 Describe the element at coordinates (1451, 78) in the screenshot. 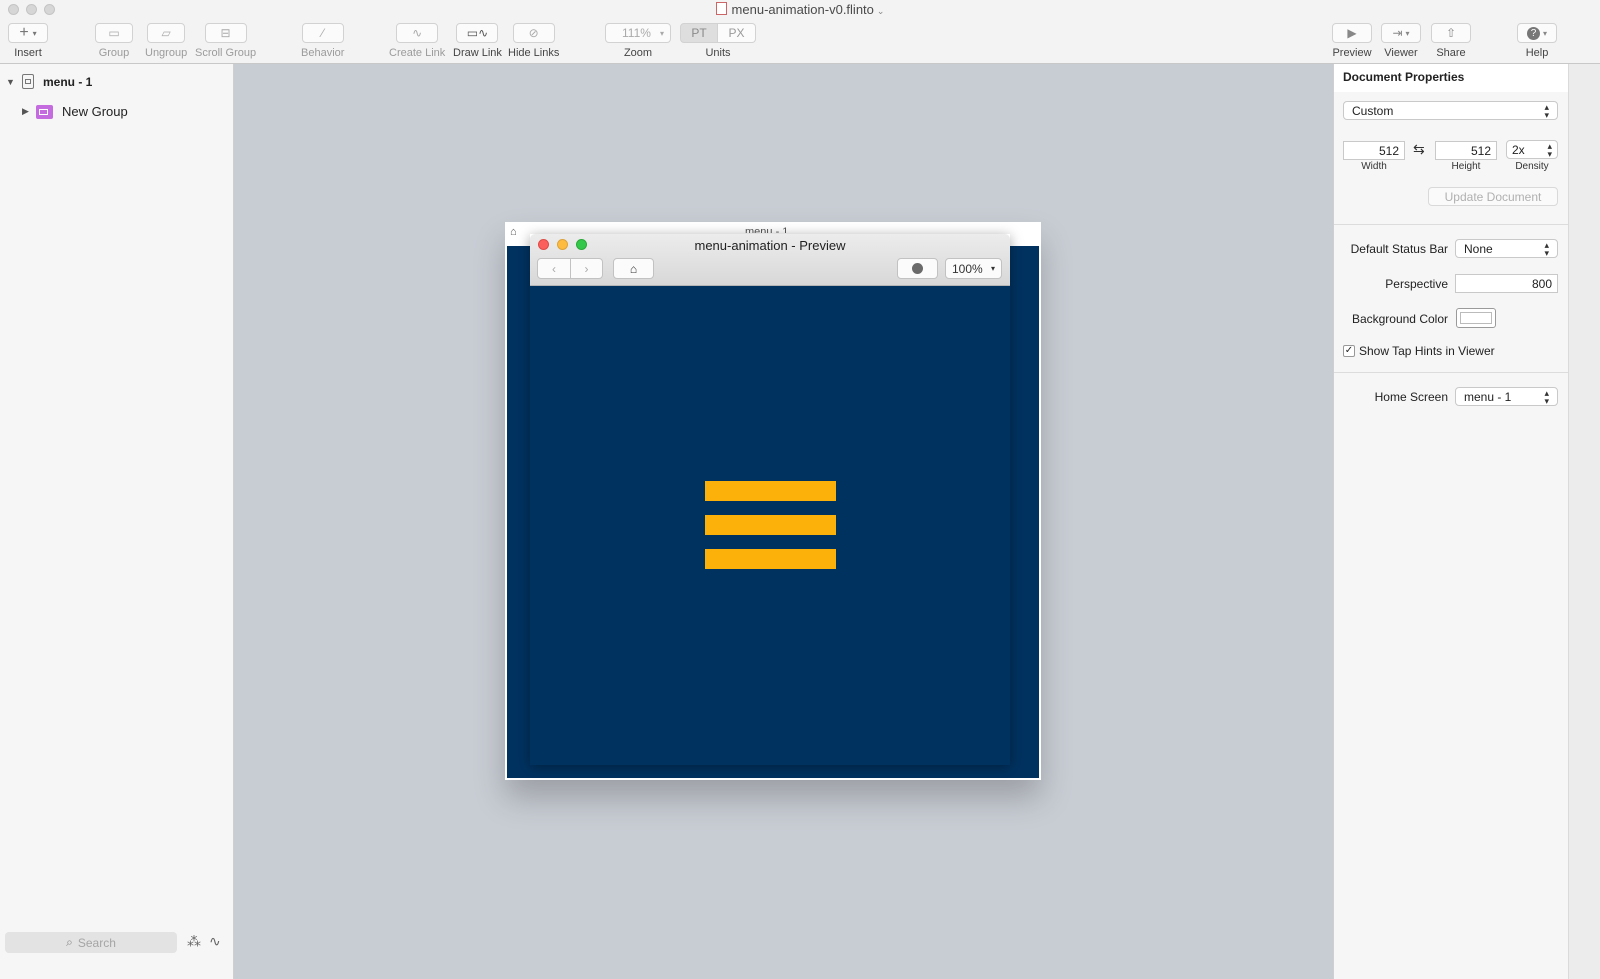

I see `inspector-title: Document Properties` at that location.